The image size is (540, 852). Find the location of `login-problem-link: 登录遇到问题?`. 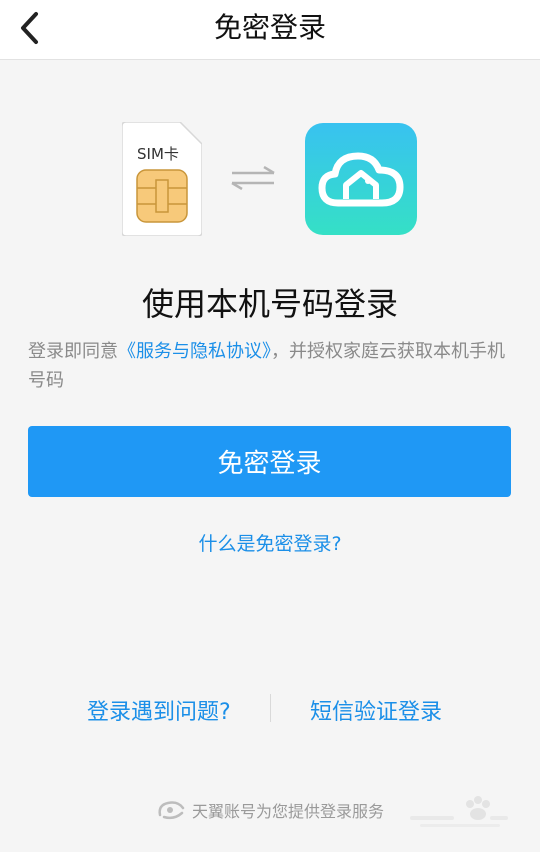

login-problem-link: 登录遇到问题? is located at coordinates (159, 710).